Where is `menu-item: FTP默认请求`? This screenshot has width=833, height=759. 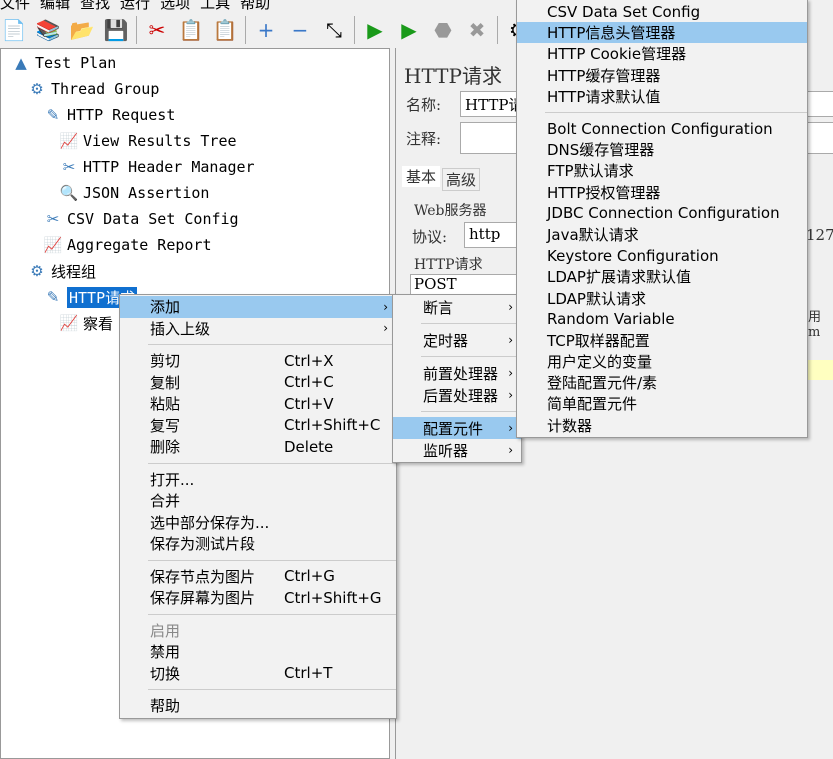
menu-item: FTP默认请求 is located at coordinates (662, 170).